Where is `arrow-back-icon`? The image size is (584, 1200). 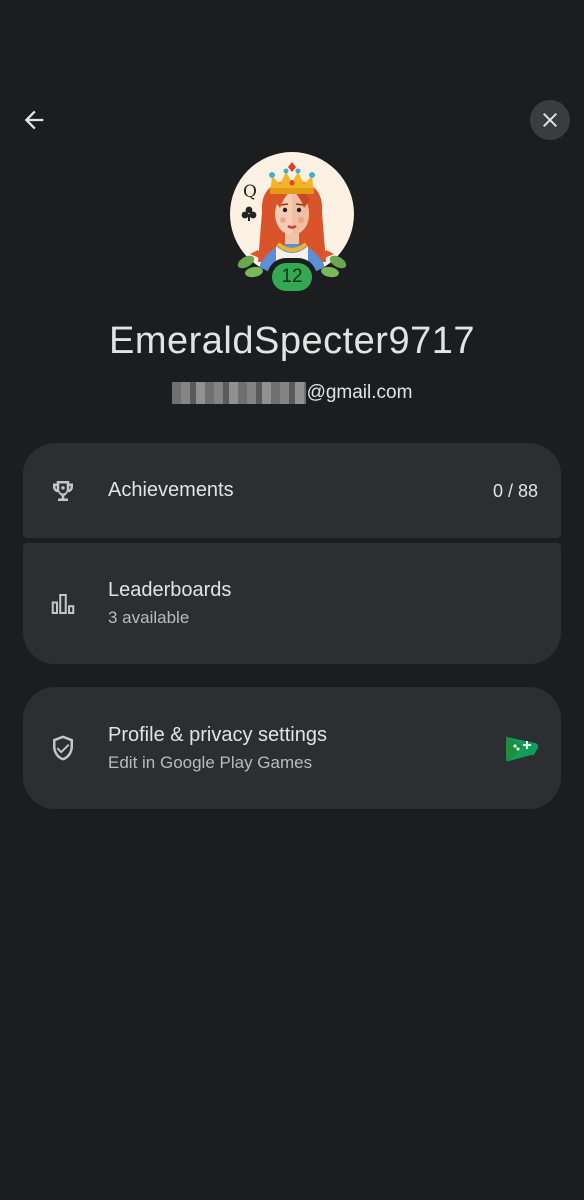
arrow-back-icon is located at coordinates (34, 120).